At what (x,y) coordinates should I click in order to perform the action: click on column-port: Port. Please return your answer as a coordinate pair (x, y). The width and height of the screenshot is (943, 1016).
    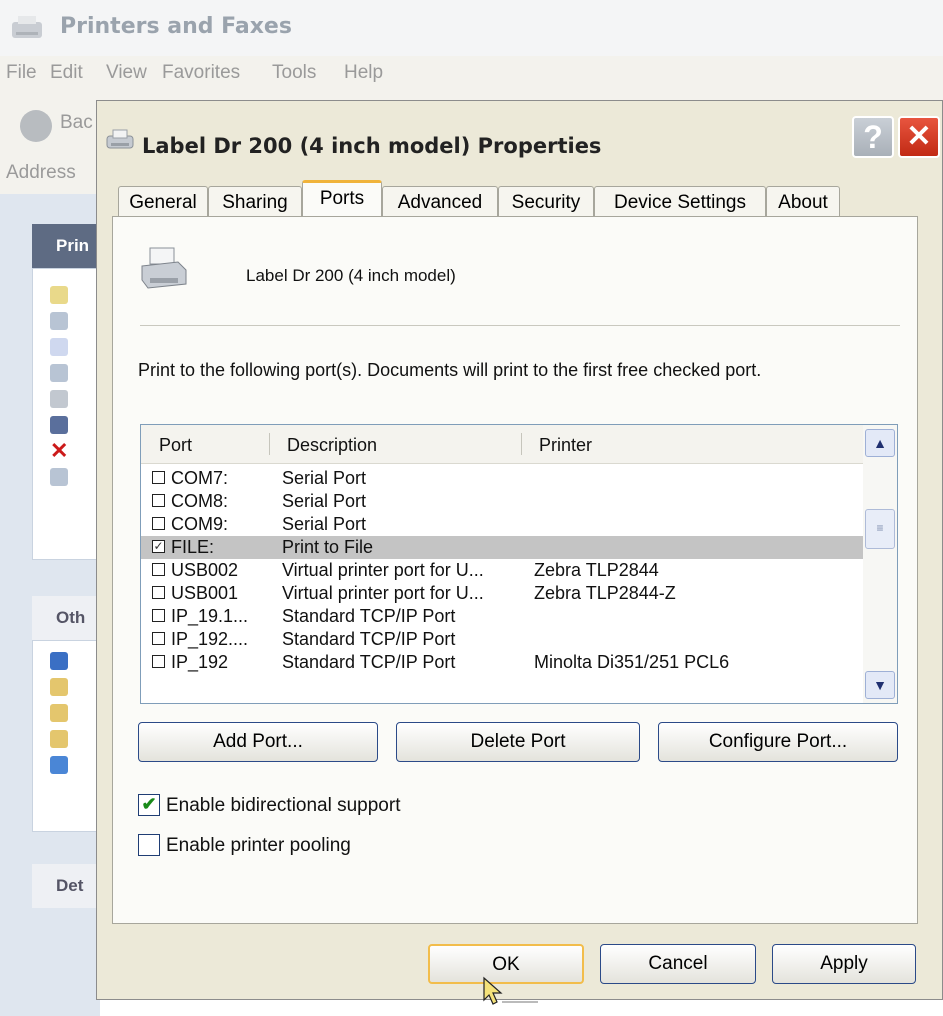
    Looking at the image, I should click on (175, 445).